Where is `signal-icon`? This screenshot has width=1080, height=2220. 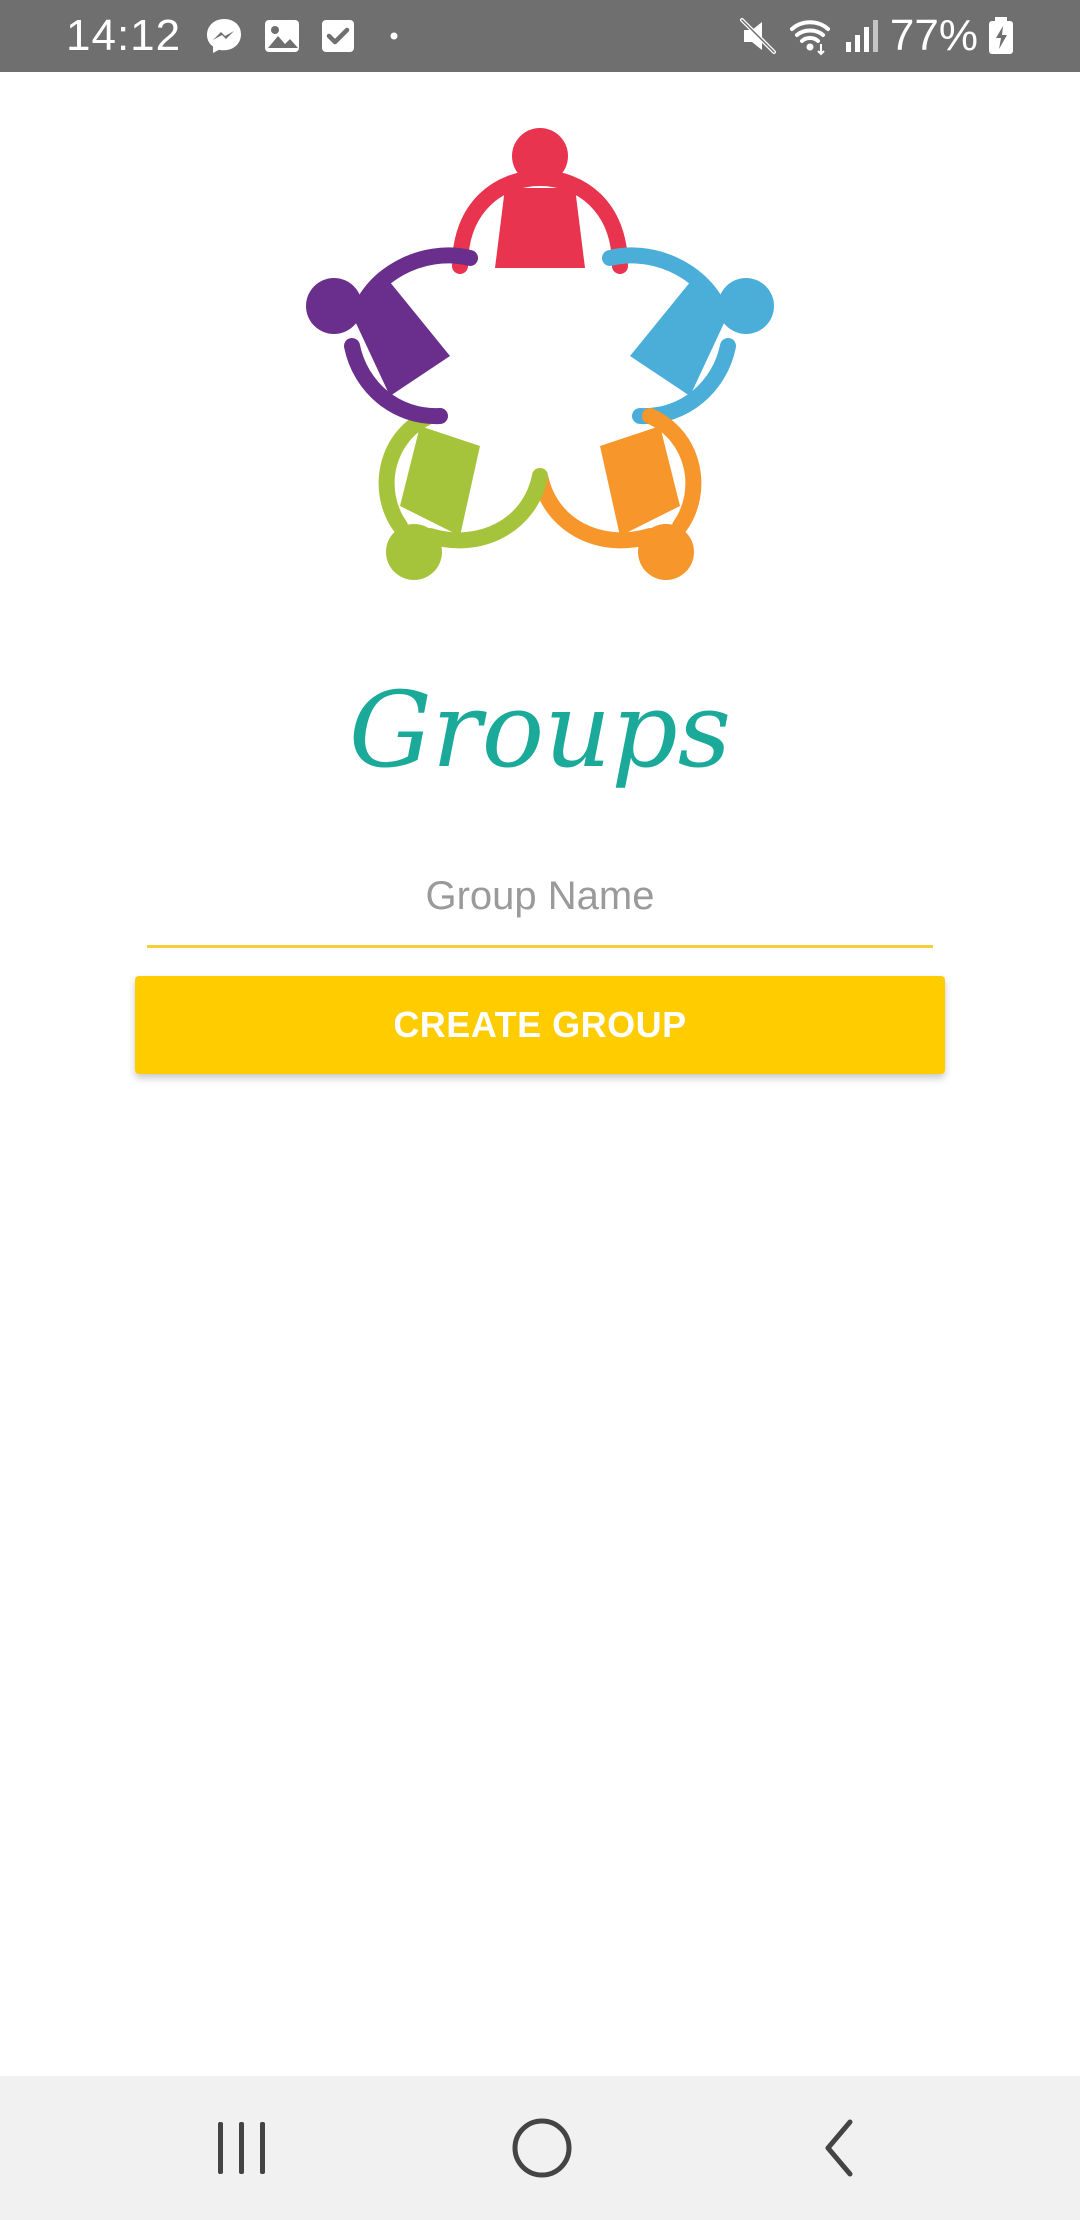 signal-icon is located at coordinates (862, 36).